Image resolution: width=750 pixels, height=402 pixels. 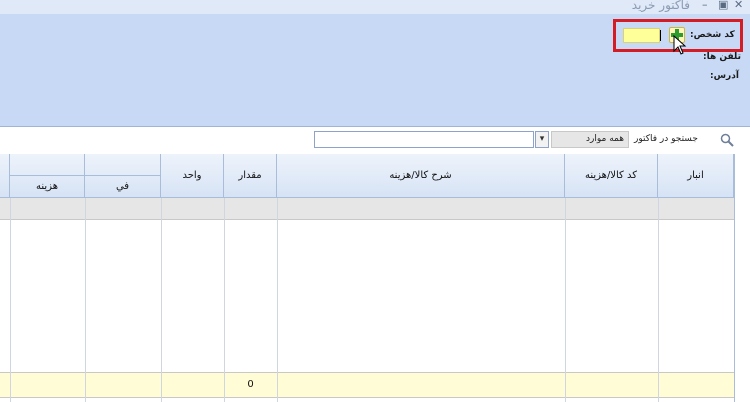 I want to click on window-title: فاکتور خرید, so click(x=660, y=6).